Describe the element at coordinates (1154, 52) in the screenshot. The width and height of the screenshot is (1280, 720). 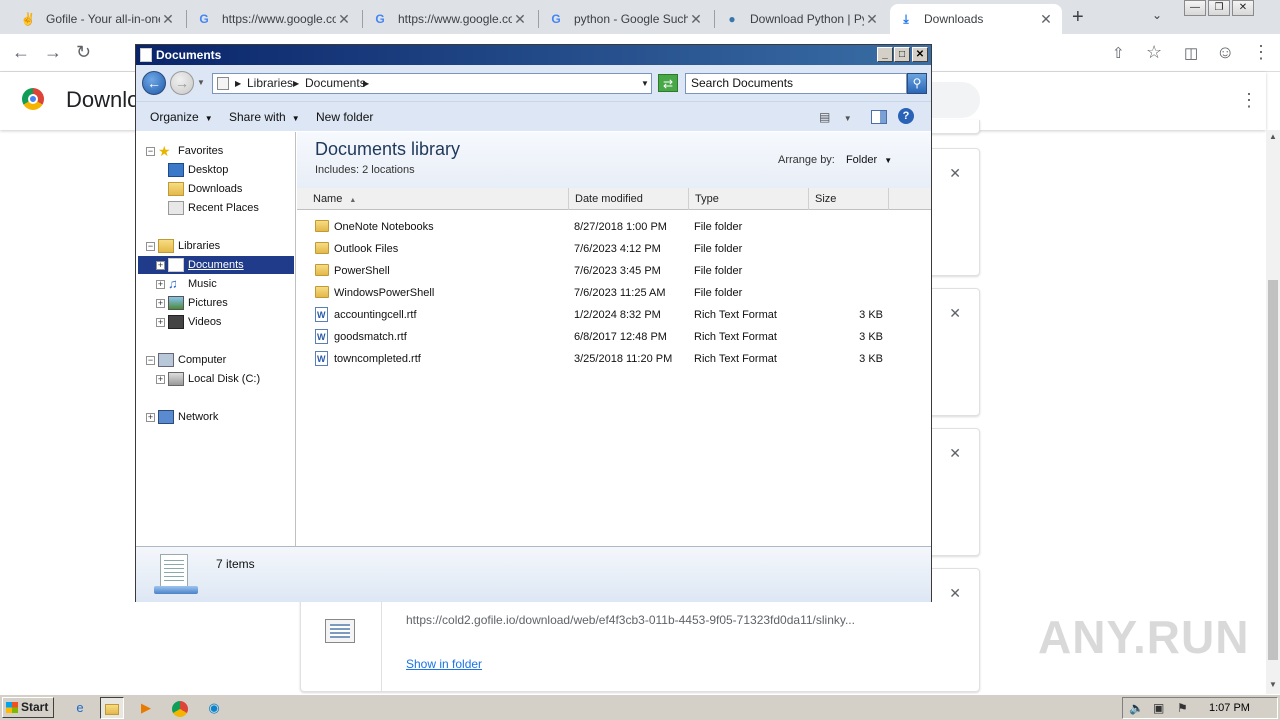
I see `bookmark-star-icon: ☆` at that location.